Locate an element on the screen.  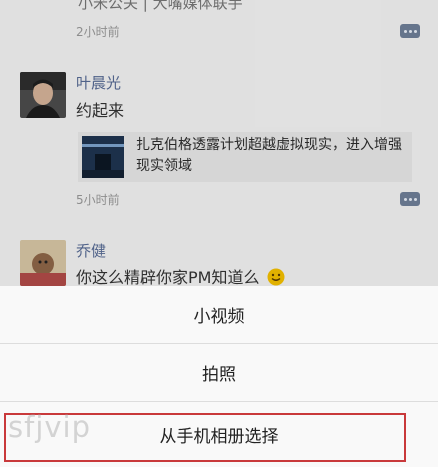
take-photo-option: 拍照 is located at coordinates (219, 373).